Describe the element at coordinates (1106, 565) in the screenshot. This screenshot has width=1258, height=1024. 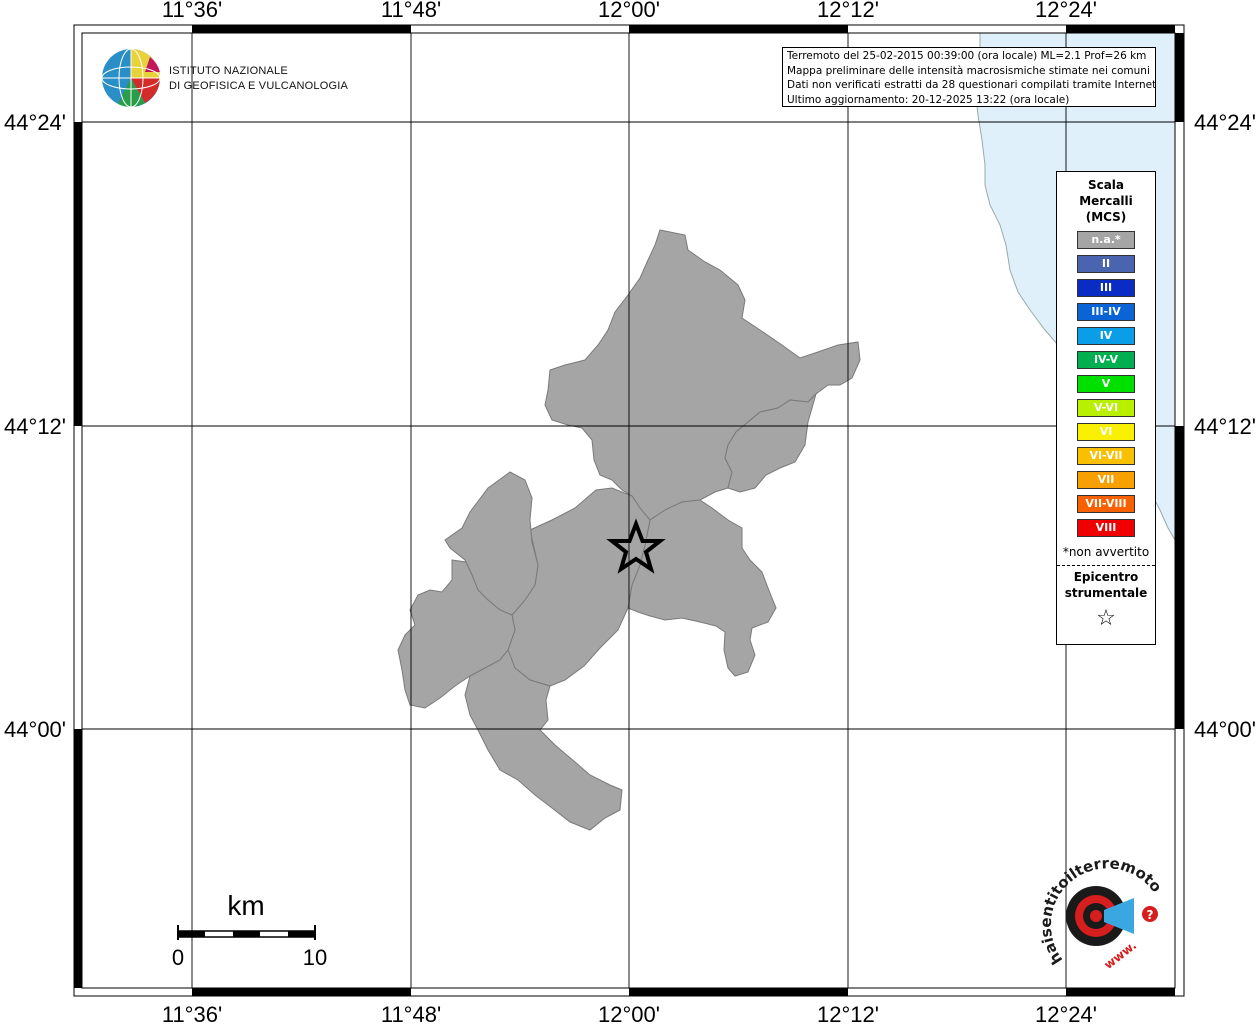
I see `legend-divider` at that location.